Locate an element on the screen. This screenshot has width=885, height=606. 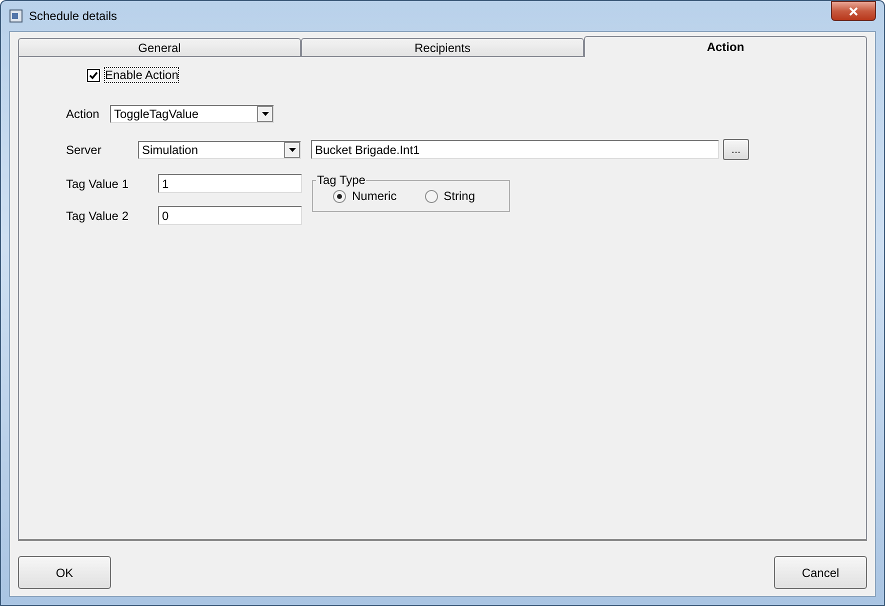
group-title: Tag Type is located at coordinates (341, 180).